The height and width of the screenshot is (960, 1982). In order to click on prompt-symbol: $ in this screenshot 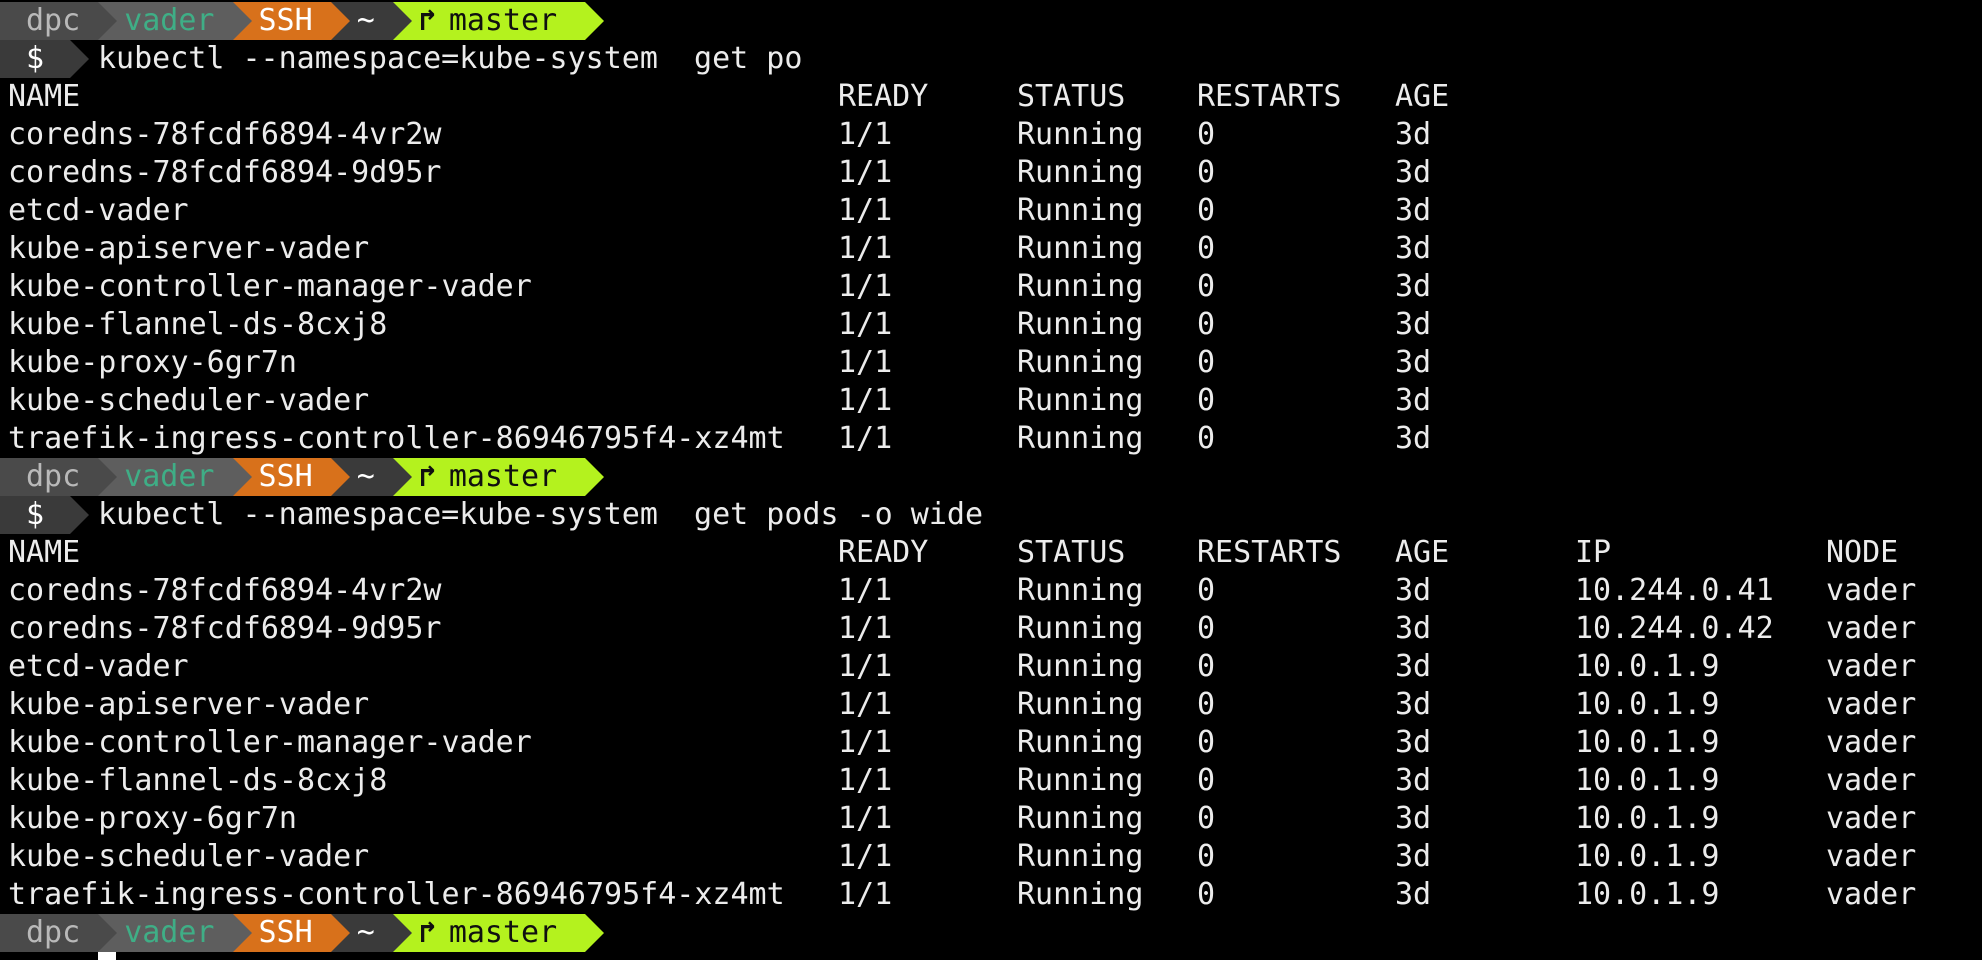, I will do `click(44, 59)`.